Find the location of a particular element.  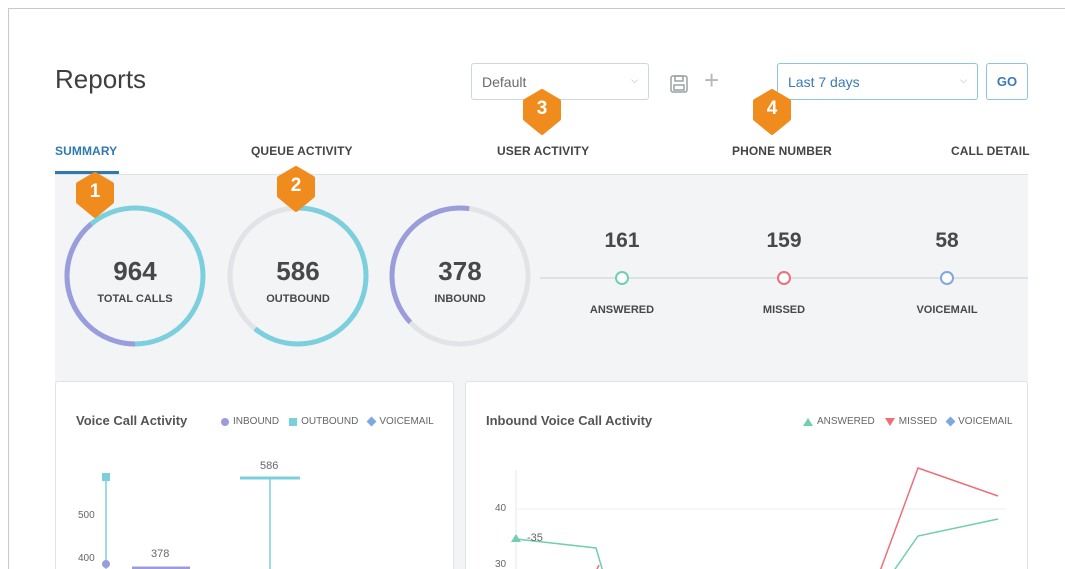

answered-dot is located at coordinates (622, 278).